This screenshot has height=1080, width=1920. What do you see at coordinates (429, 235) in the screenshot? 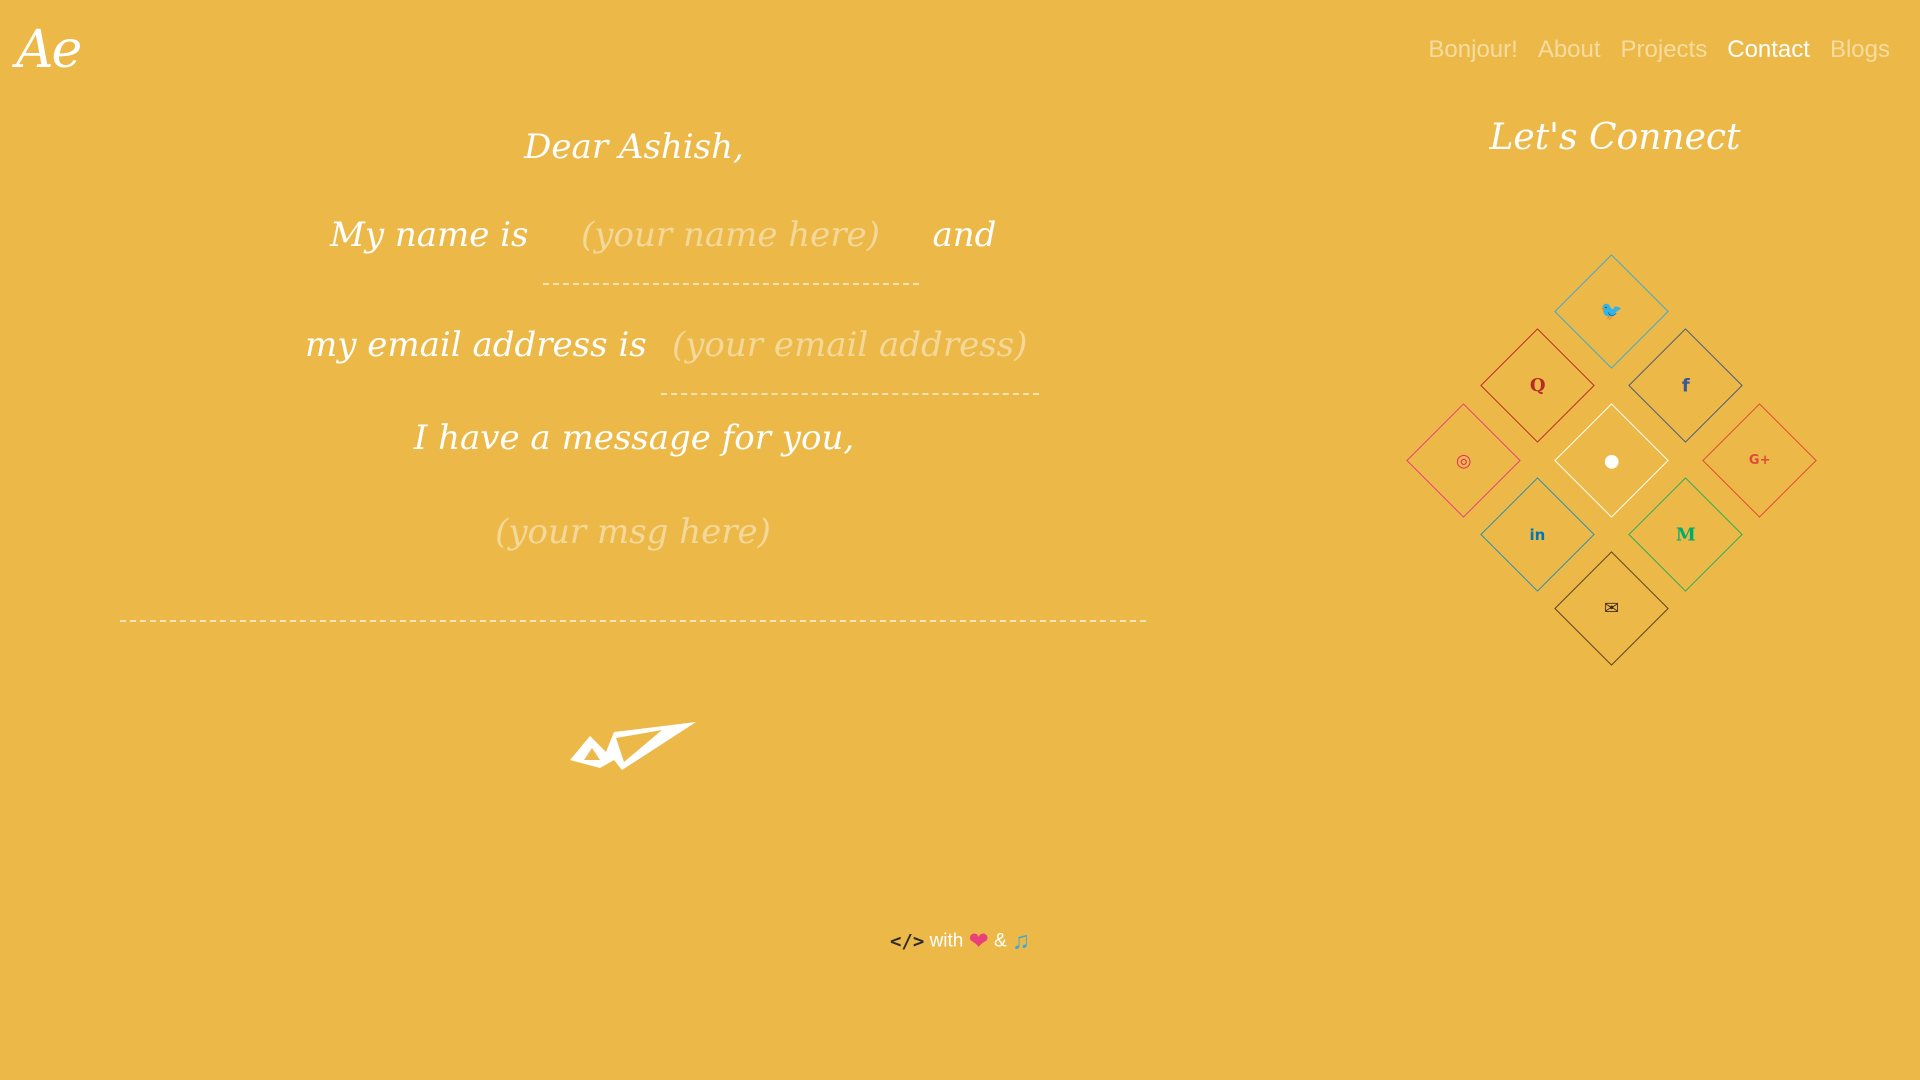
I see `name-prefix: My name is` at bounding box center [429, 235].